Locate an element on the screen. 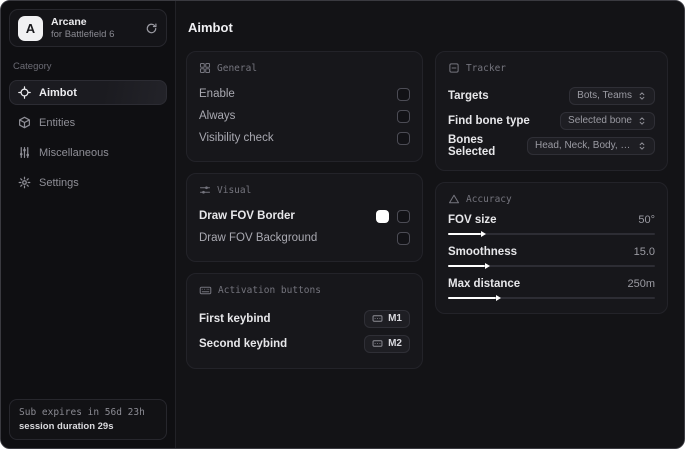 The image size is (685, 449). sidebar-item-aimbot: Aimbot is located at coordinates (88, 92).